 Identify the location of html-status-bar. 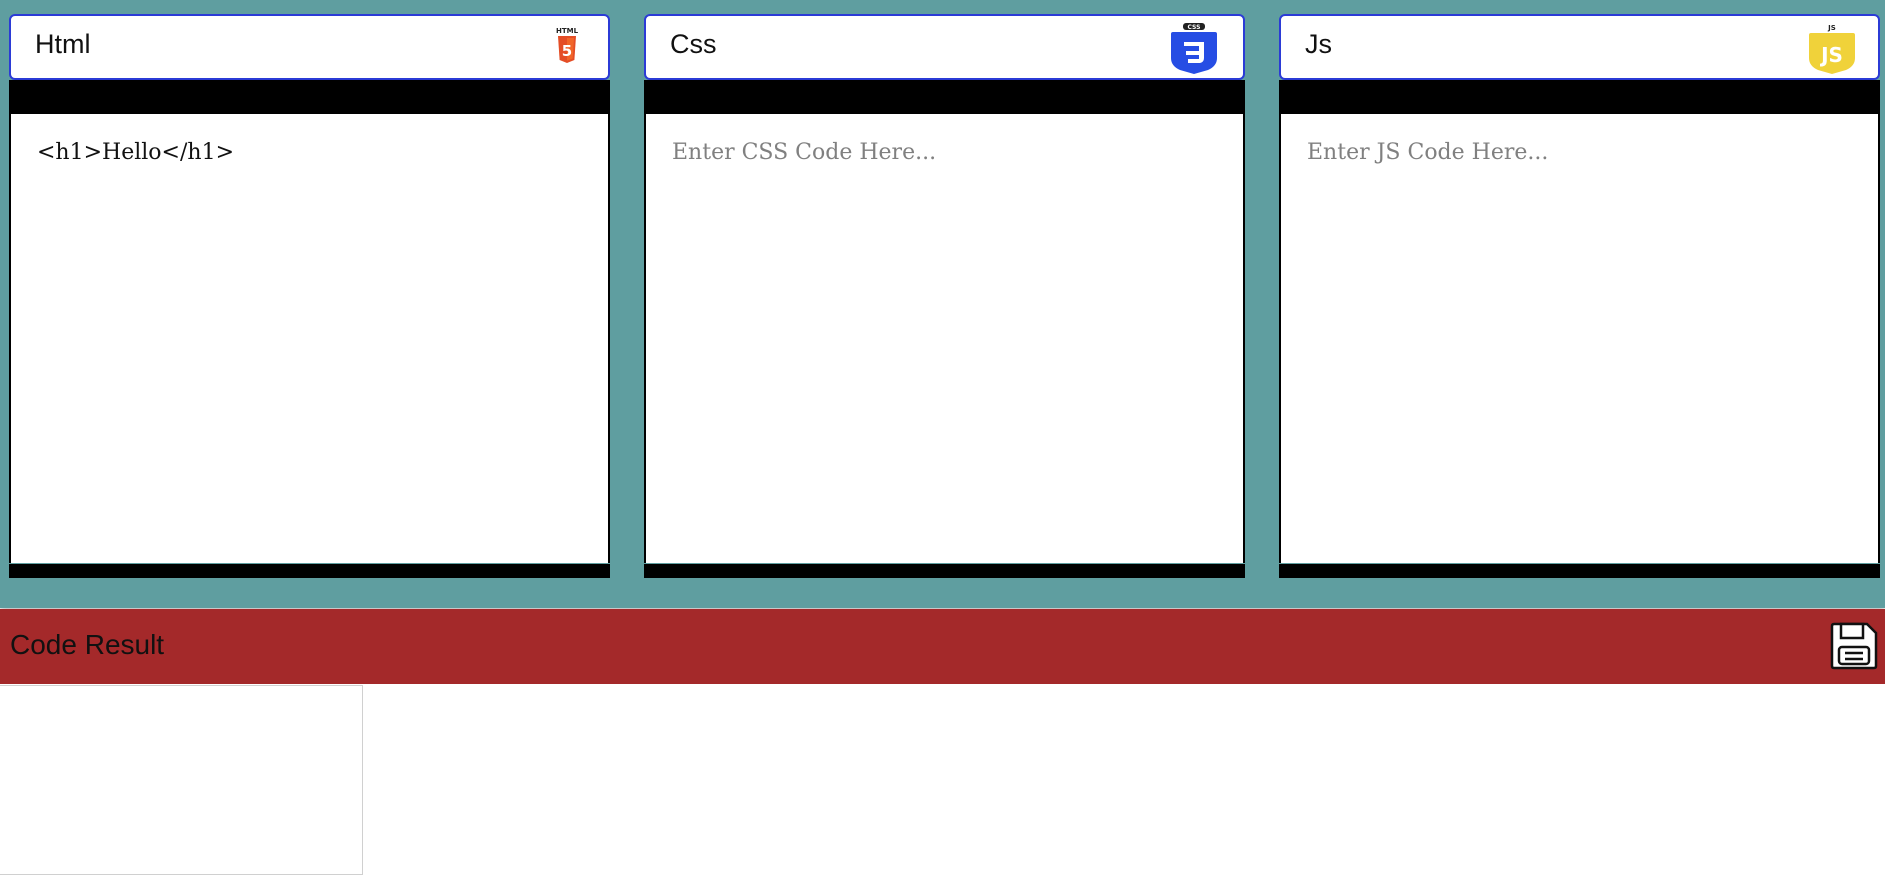
(309, 571).